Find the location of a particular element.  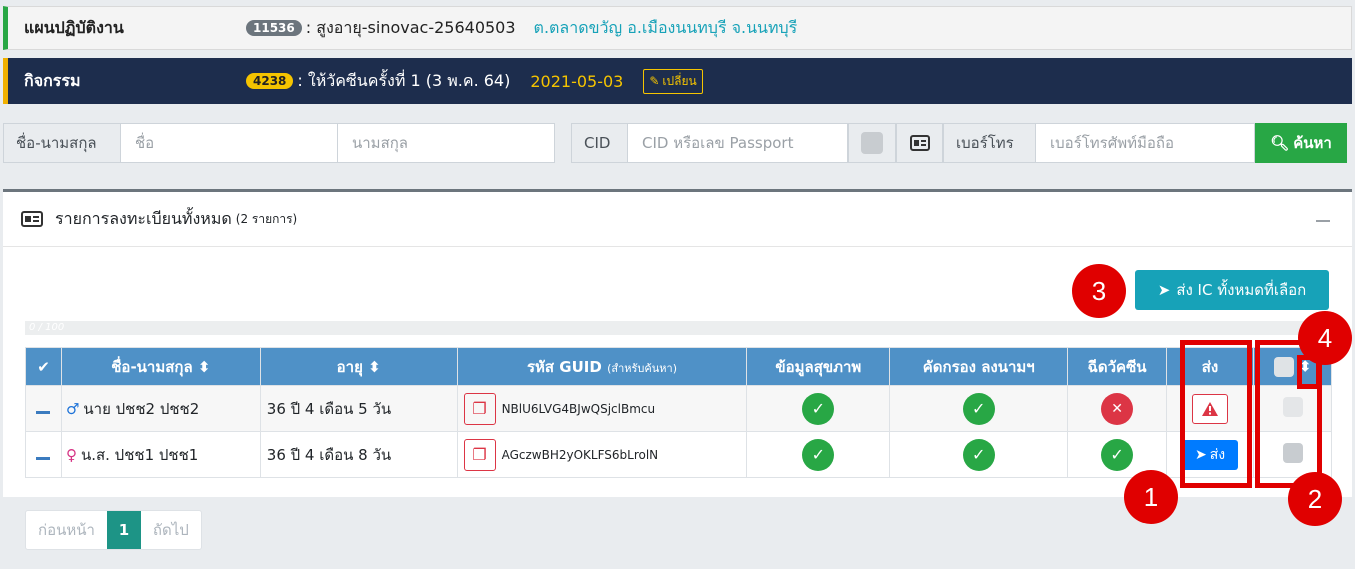

next-page-button: ถัดไป is located at coordinates (171, 530).